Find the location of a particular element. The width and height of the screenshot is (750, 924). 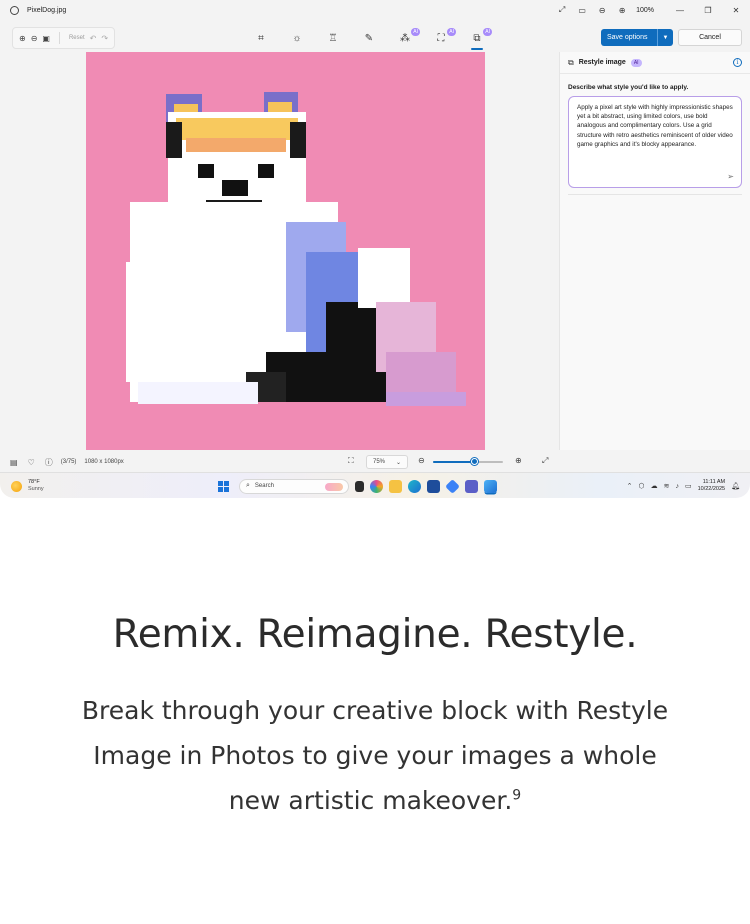

panel-title: Restyle image is located at coordinates (602, 62).